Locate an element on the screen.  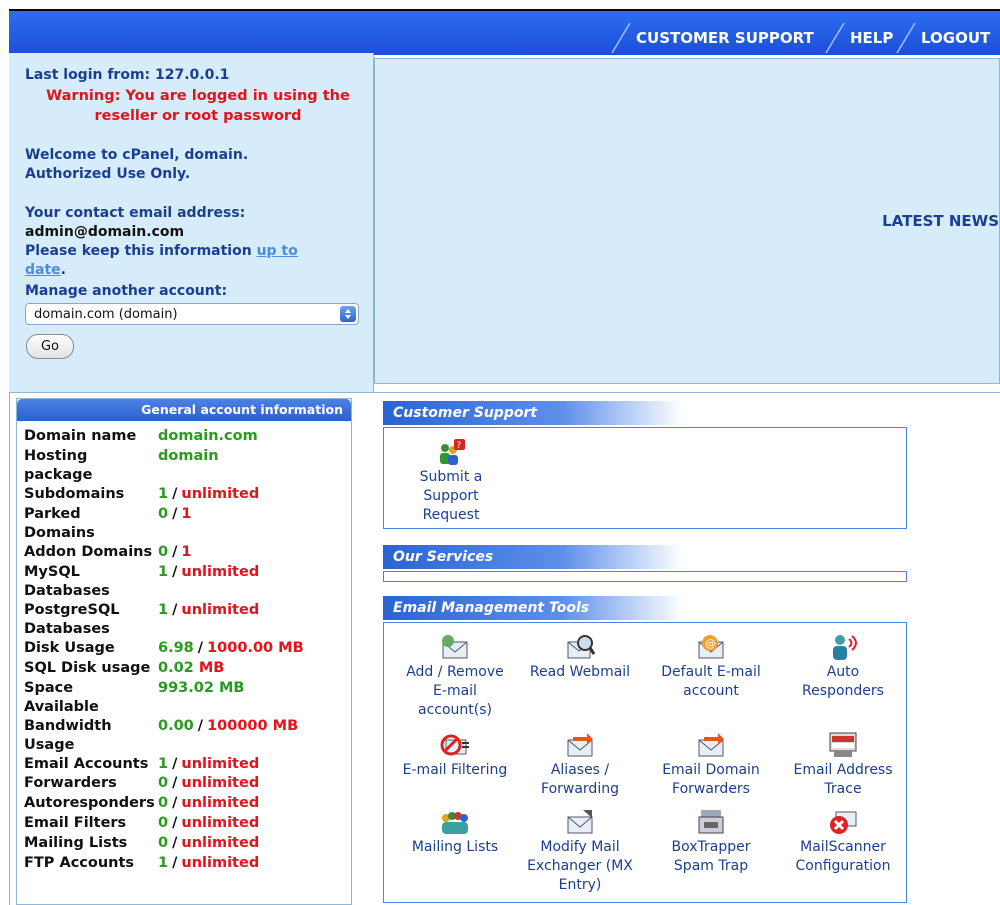
email-tool-label: Configuration is located at coordinates (843, 866).